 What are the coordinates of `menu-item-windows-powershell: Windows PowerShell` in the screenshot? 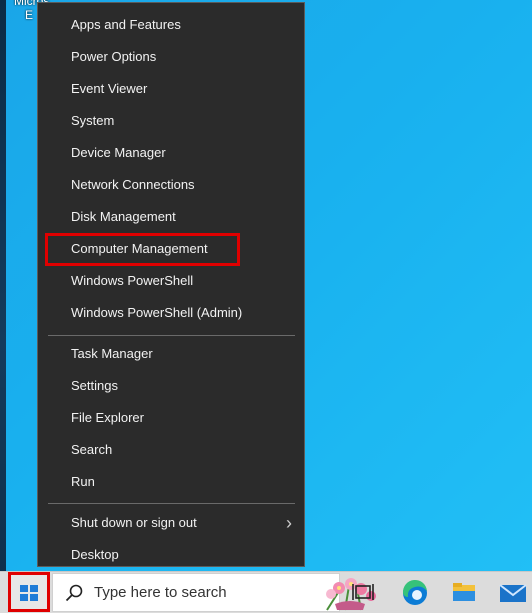 It's located at (171, 281).